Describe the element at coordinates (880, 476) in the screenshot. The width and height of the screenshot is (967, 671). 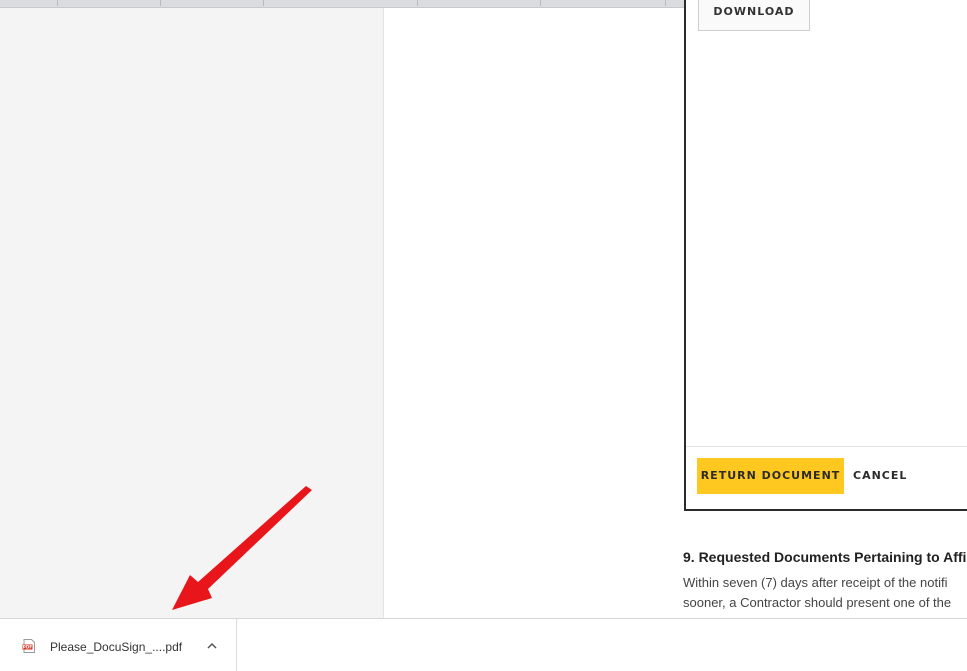
I see `cancel-button: CANCEL` at that location.